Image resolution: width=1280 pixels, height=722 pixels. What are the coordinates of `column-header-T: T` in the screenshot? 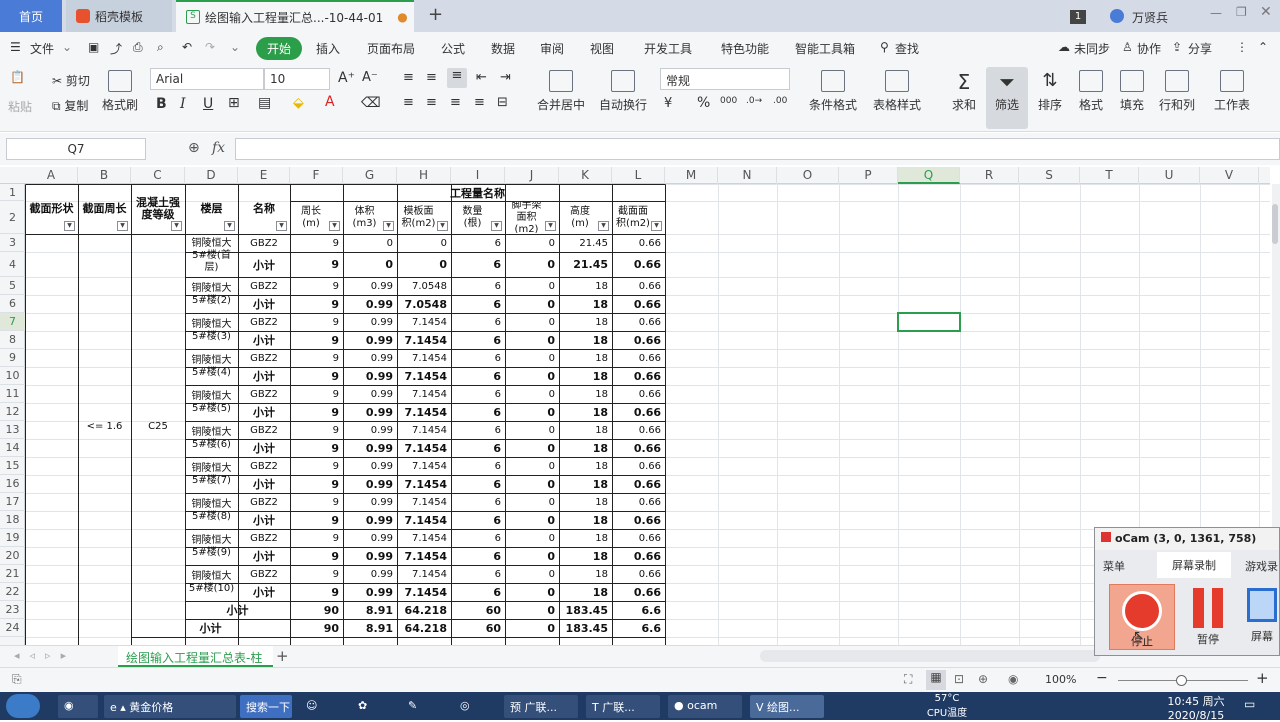 It's located at (1109, 175).